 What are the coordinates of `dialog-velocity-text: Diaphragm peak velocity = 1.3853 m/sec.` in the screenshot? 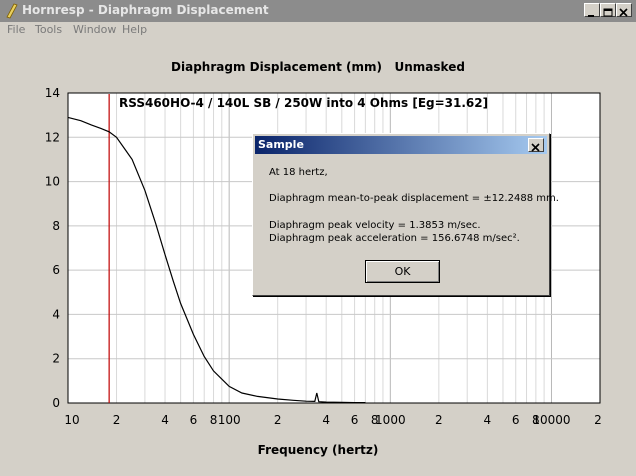 It's located at (375, 225).